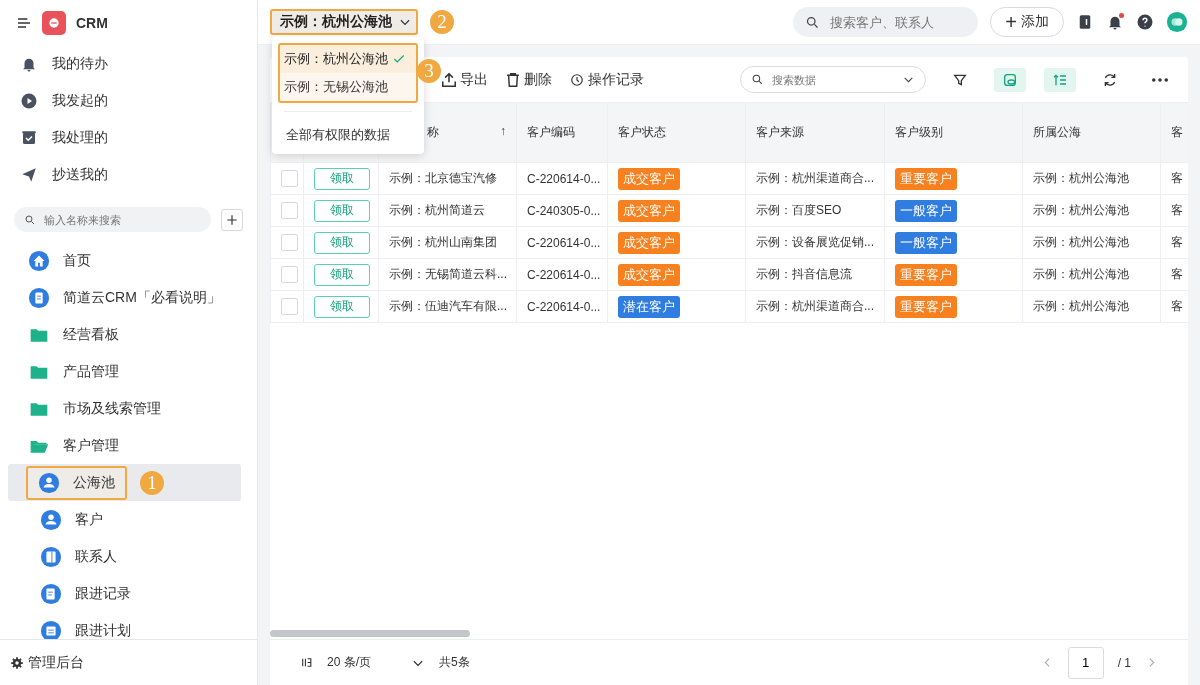  Describe the element at coordinates (124, 445) in the screenshot. I see `nav-item: 客户管理` at that location.